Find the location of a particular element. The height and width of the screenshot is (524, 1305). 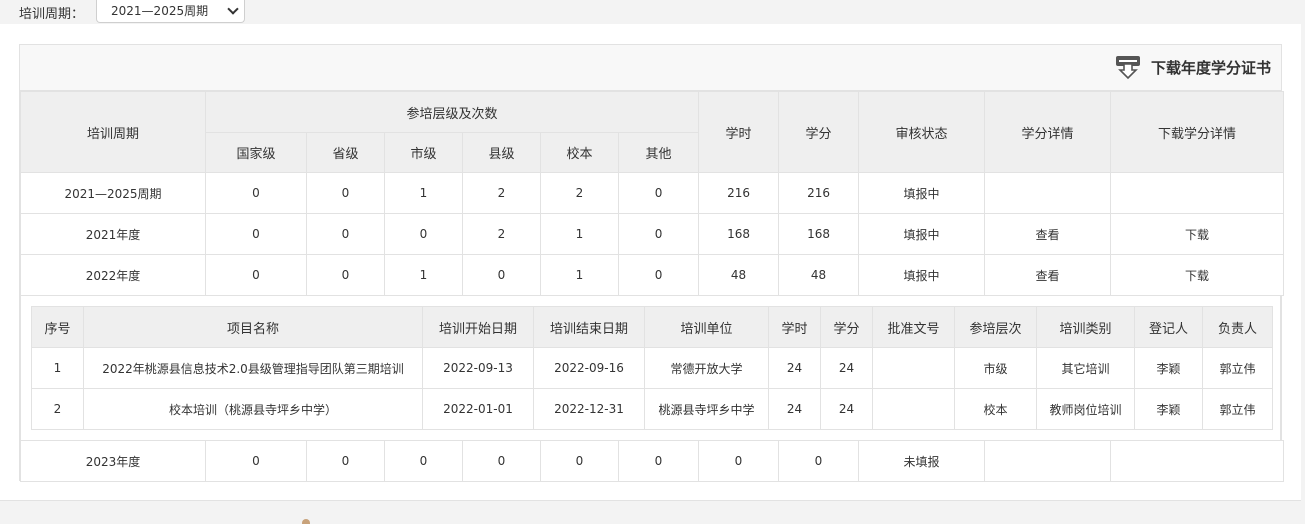

col-cycle: 培训周期 is located at coordinates (113, 132).